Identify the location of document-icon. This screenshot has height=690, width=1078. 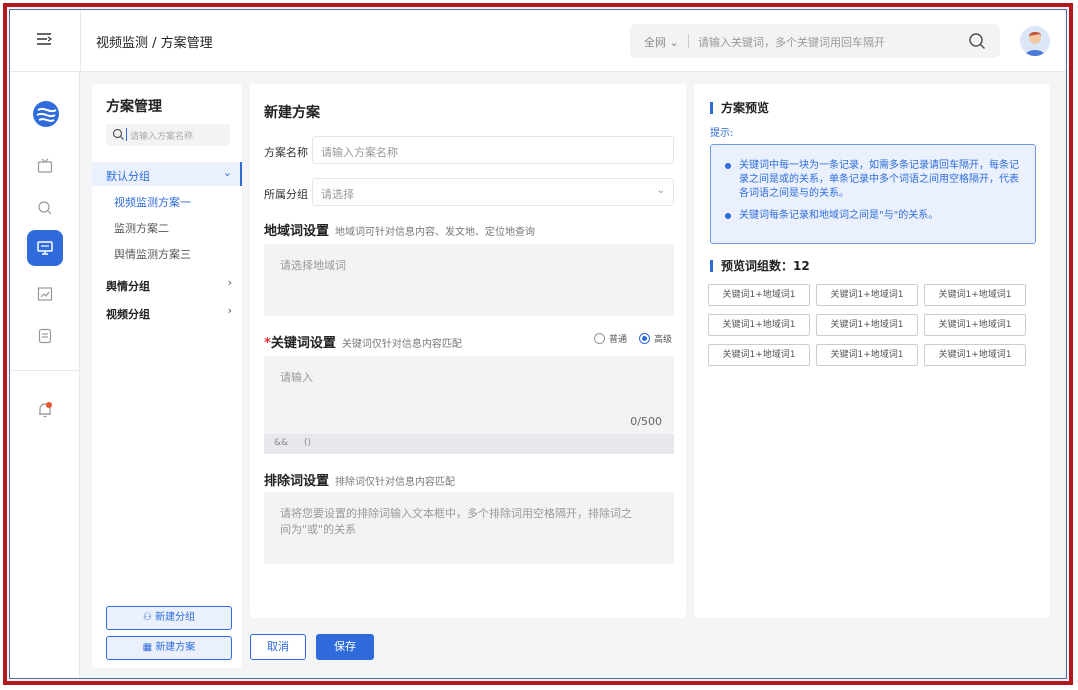
(45, 336).